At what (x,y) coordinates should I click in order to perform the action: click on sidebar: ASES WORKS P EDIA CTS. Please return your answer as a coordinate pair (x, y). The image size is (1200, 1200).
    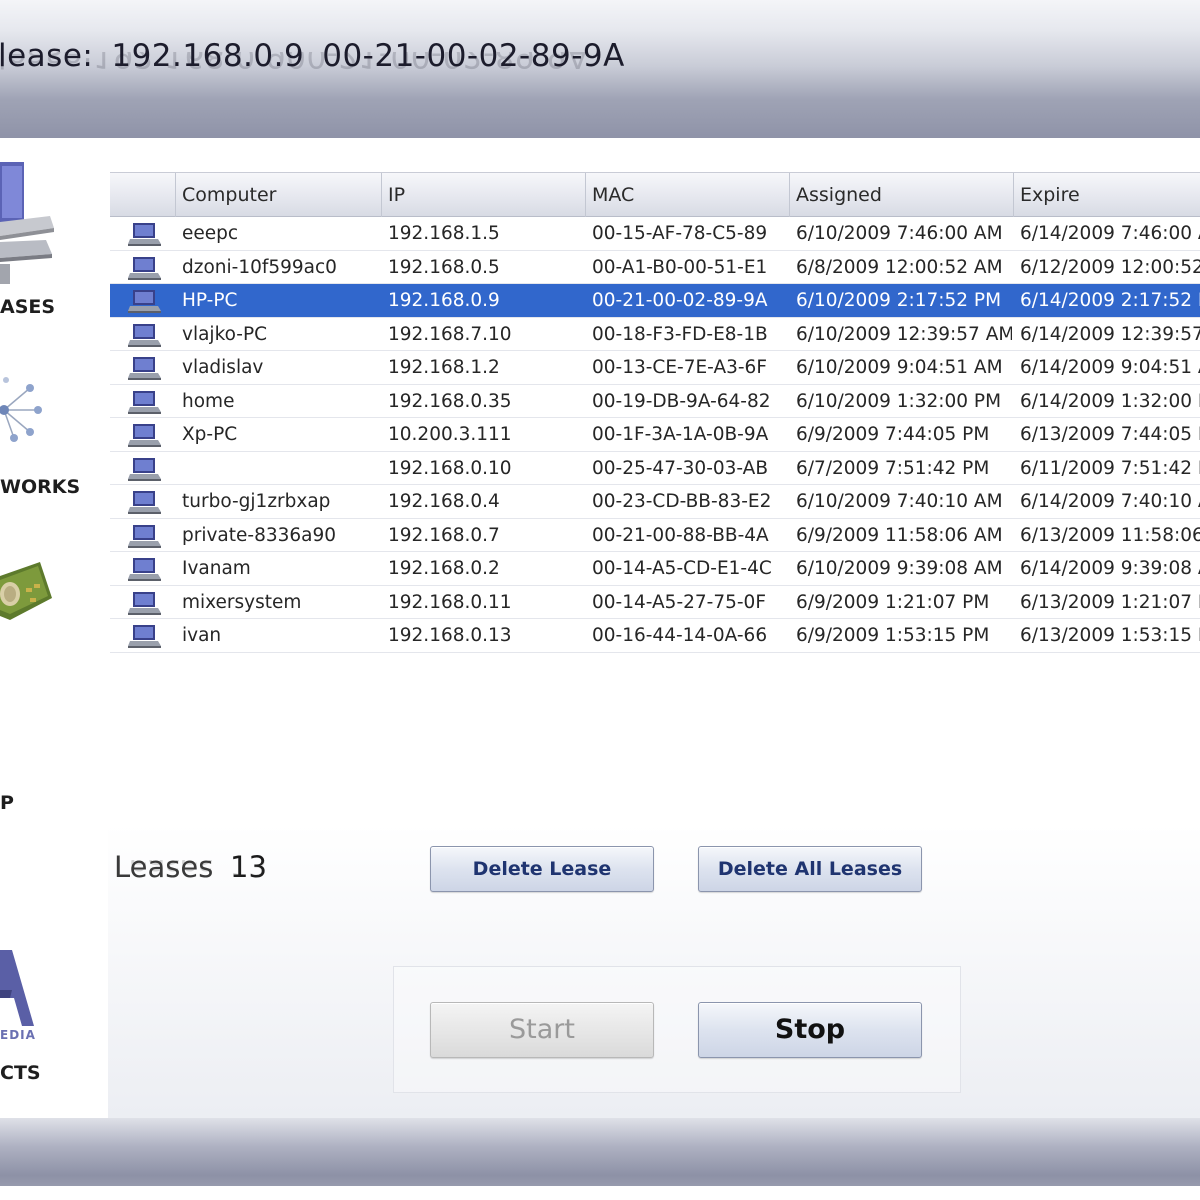
    Looking at the image, I should click on (54, 628).